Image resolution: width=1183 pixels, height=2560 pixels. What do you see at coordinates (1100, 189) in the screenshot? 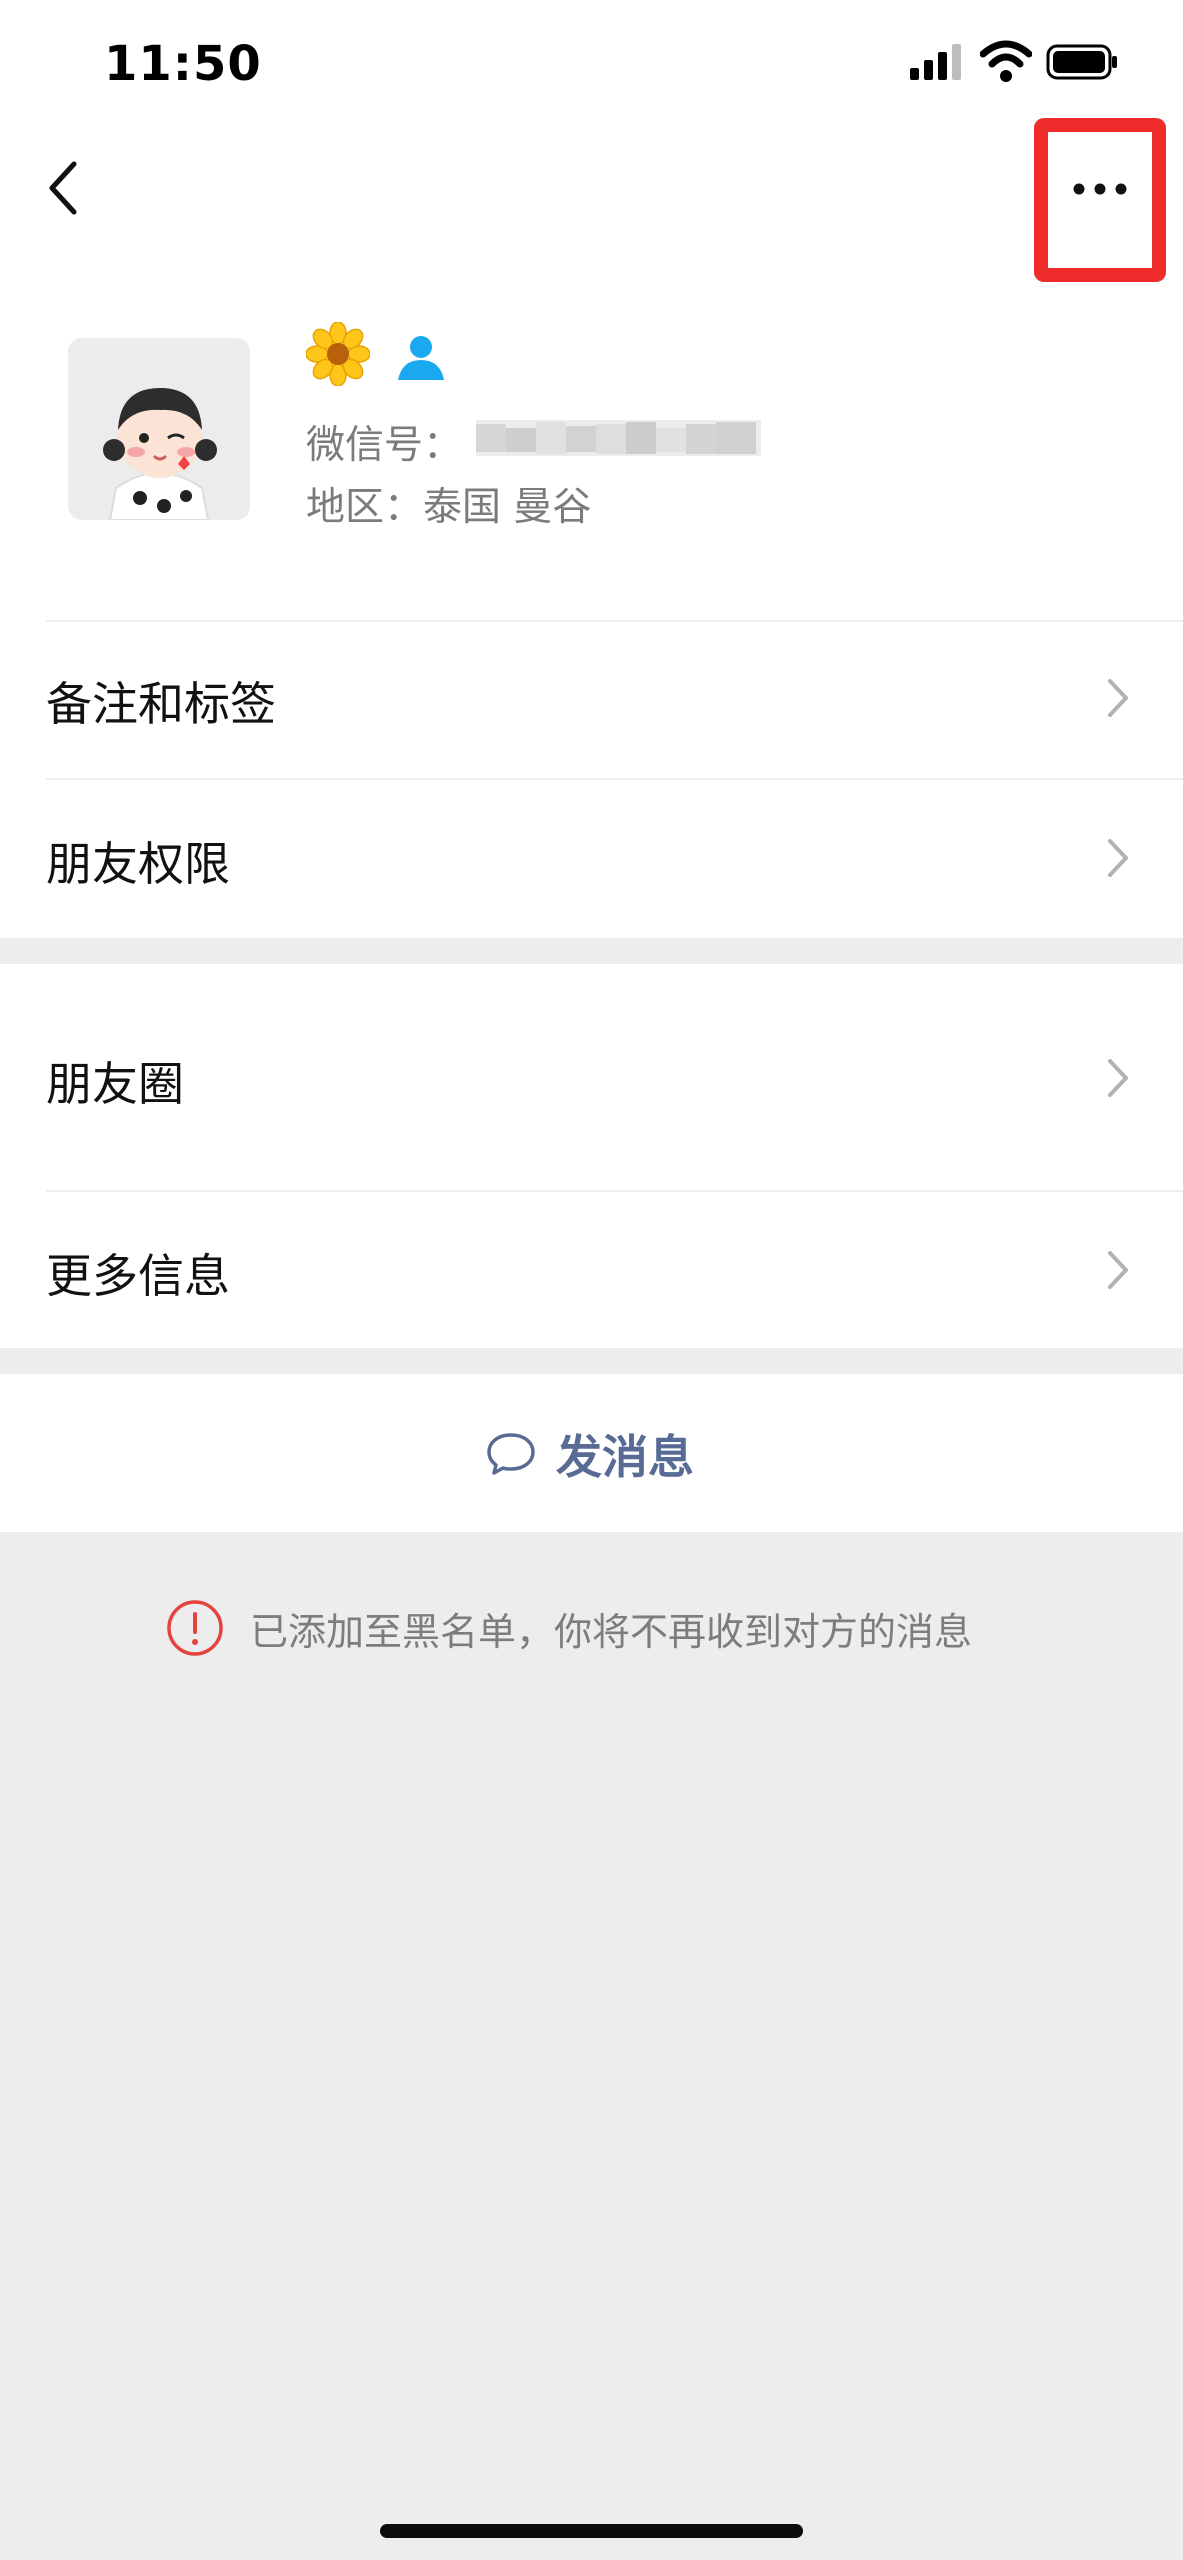
I see `more-dots-icon` at bounding box center [1100, 189].